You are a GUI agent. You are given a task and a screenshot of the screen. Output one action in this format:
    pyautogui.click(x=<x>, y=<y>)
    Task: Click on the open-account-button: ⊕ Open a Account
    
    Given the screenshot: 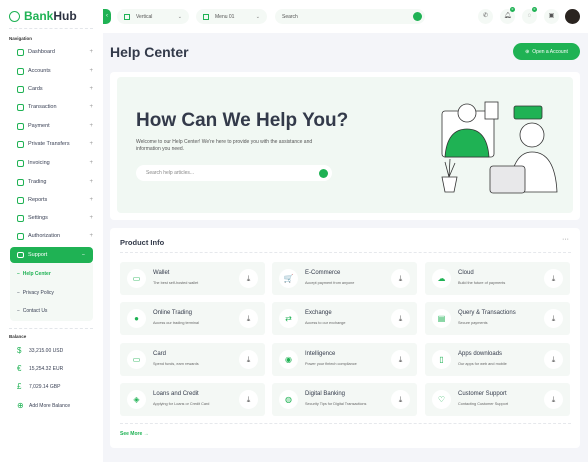 What is the action you would take?
    pyautogui.click(x=546, y=51)
    